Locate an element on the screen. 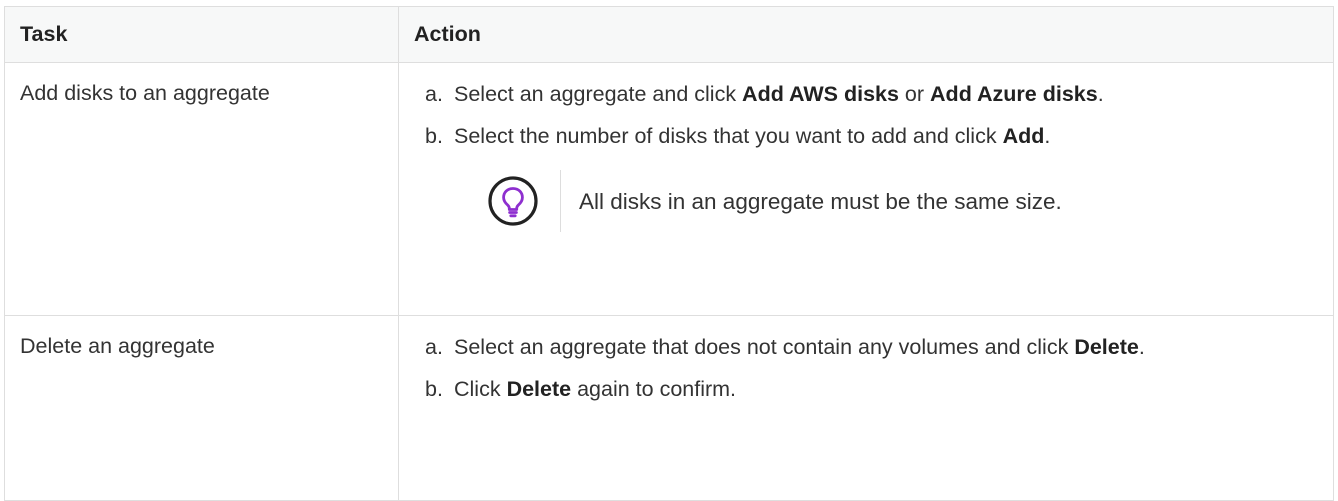  tip-divider is located at coordinates (560, 201).